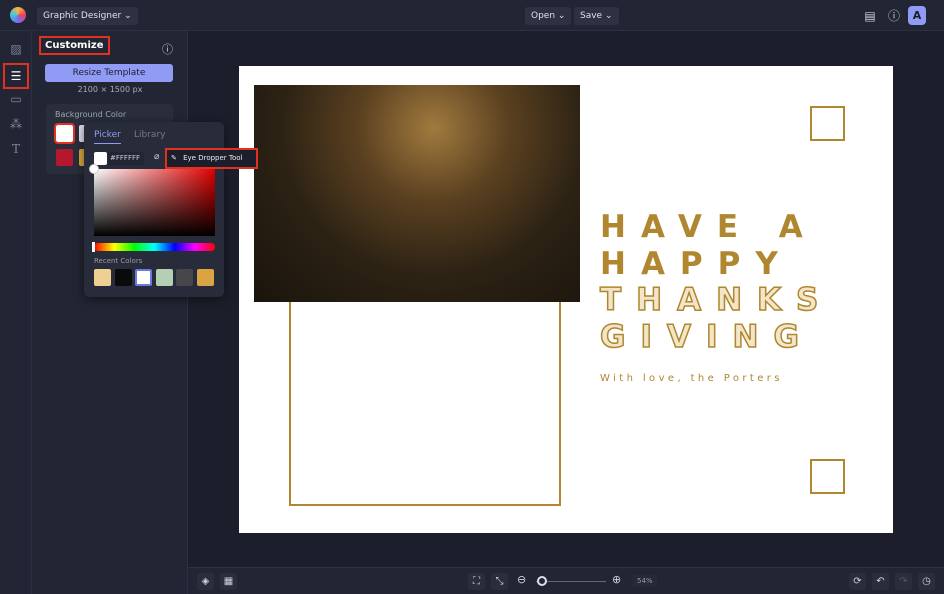  I want to click on decor-square-top, so click(827, 123).